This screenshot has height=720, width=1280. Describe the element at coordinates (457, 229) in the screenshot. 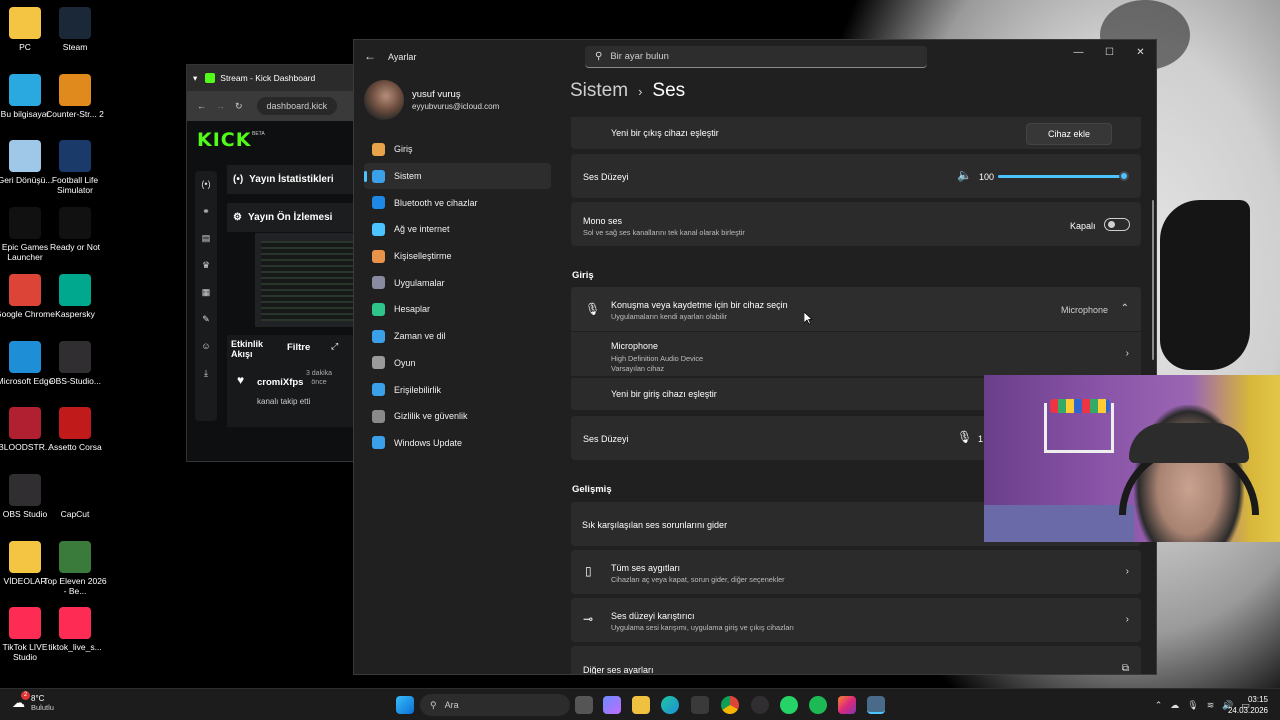

I see `nav-item-wifi: Ağ ve internet` at that location.